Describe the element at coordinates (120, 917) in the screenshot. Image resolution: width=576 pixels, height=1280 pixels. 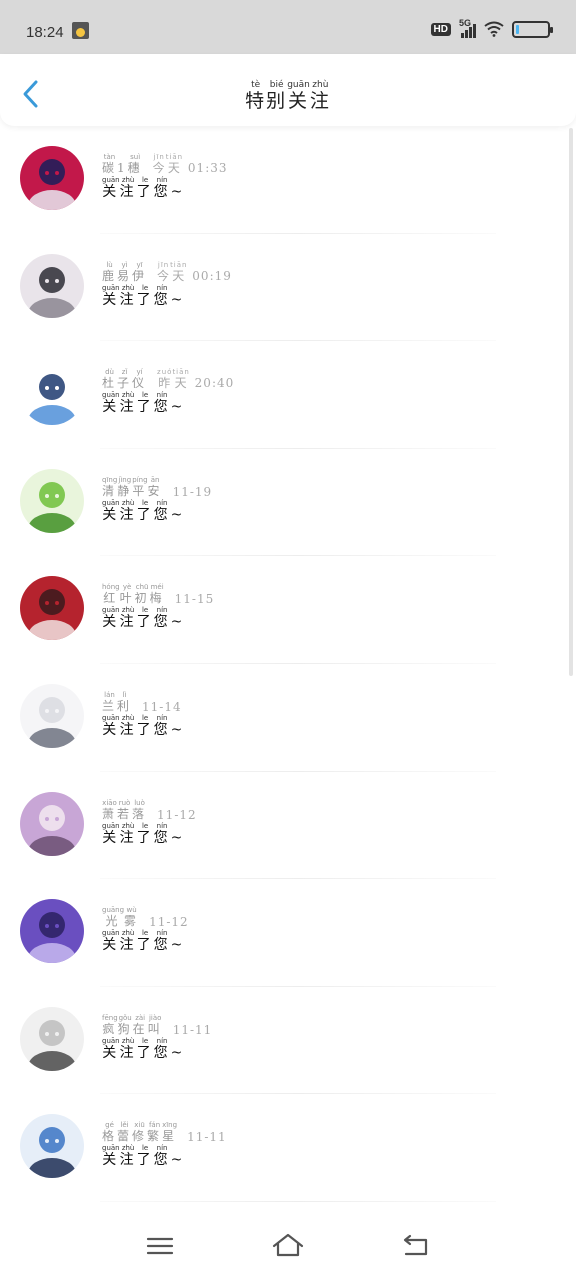
I see `username: 光guāng雾wù` at that location.